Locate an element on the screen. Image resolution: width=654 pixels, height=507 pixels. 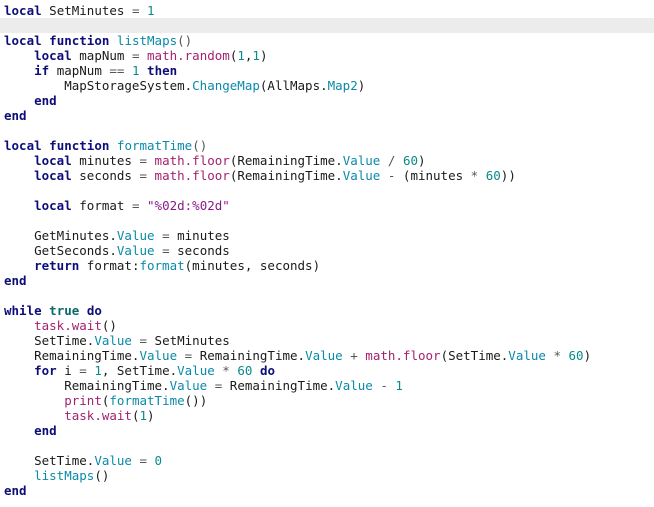
code-token: ()) is located at coordinates (196, 400).